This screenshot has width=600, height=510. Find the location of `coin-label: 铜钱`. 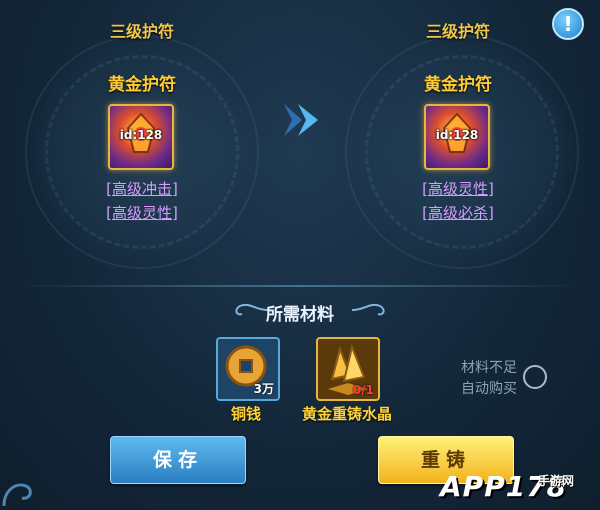

coin-label: 铜钱 is located at coordinates (245, 414).